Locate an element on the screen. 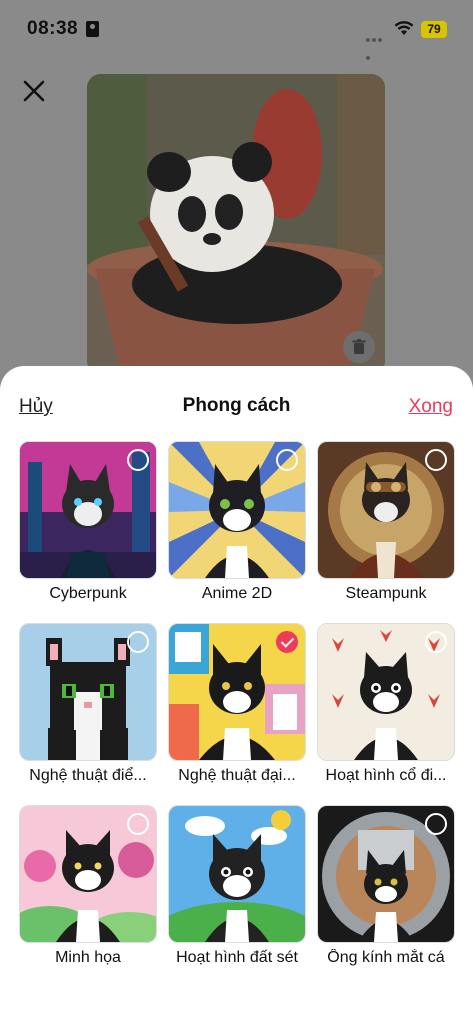 The height and width of the screenshot is (1024, 473). style-card-anime-2d: Anime 2D is located at coordinates (237, 522).